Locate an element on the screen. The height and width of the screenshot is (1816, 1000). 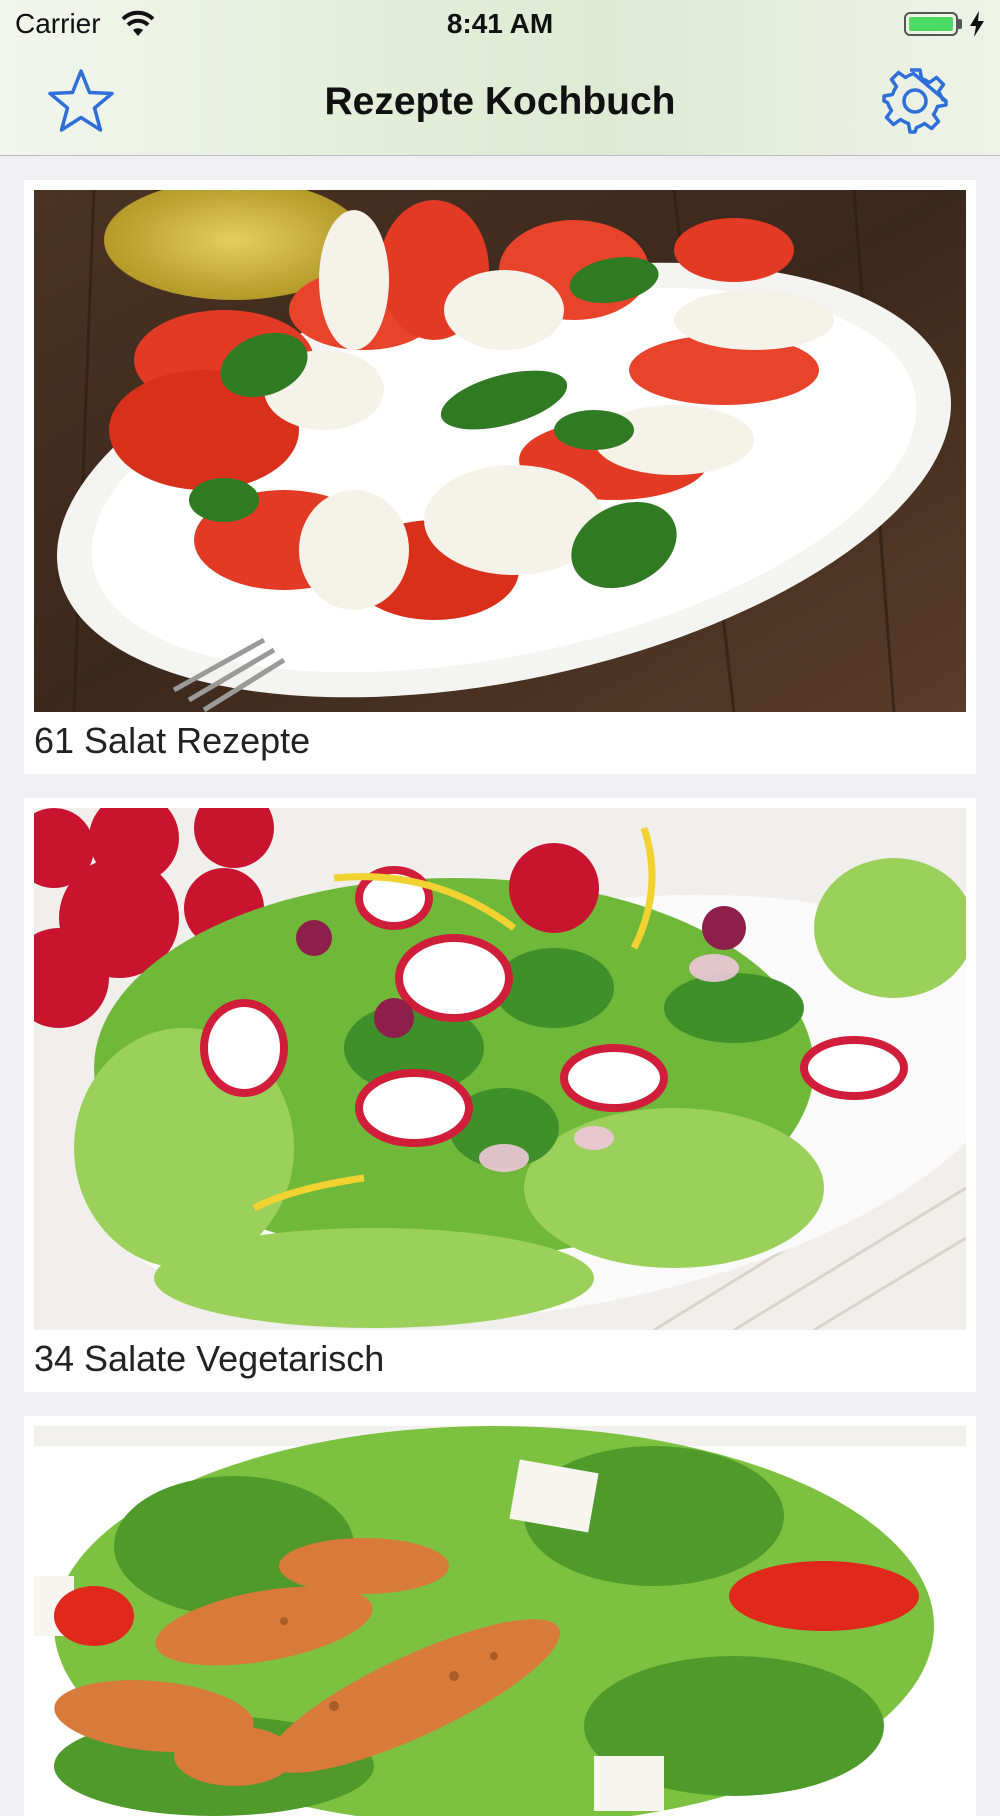
gear-icon is located at coordinates (915, 101).